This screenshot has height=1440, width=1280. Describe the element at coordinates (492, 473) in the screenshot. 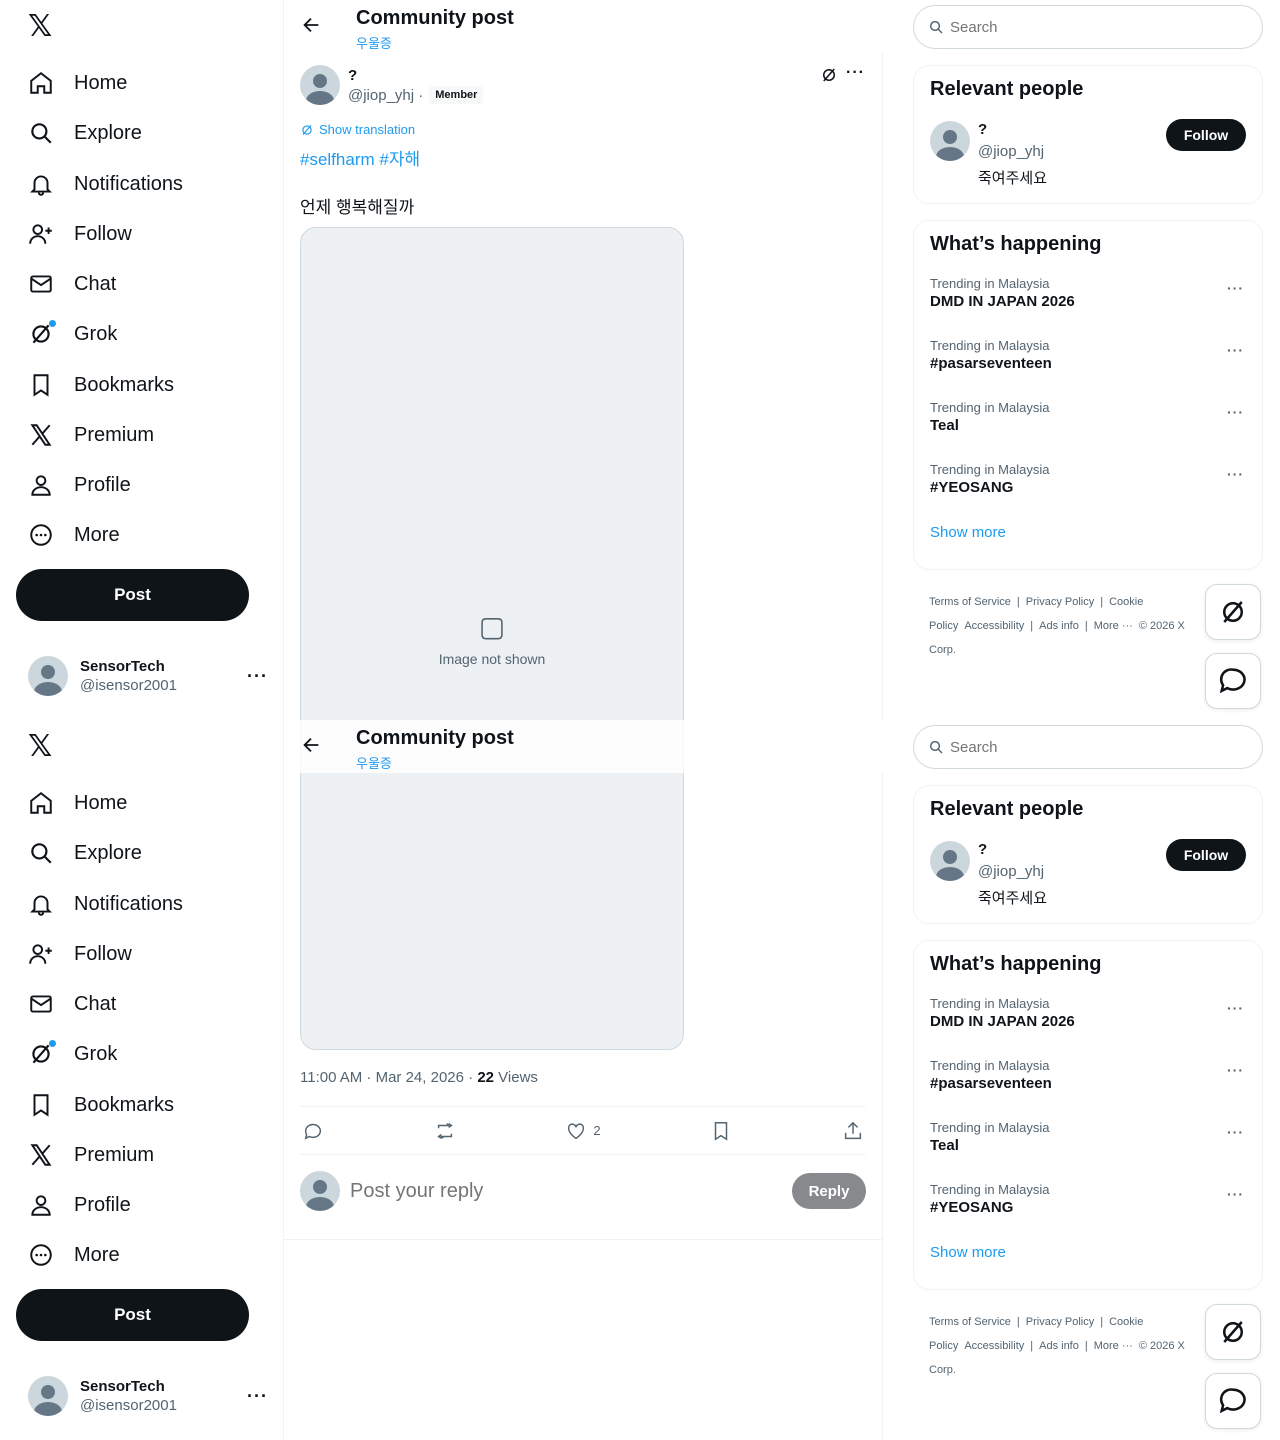

I see `post-media-placeholder: ▢ Image not shown` at that location.